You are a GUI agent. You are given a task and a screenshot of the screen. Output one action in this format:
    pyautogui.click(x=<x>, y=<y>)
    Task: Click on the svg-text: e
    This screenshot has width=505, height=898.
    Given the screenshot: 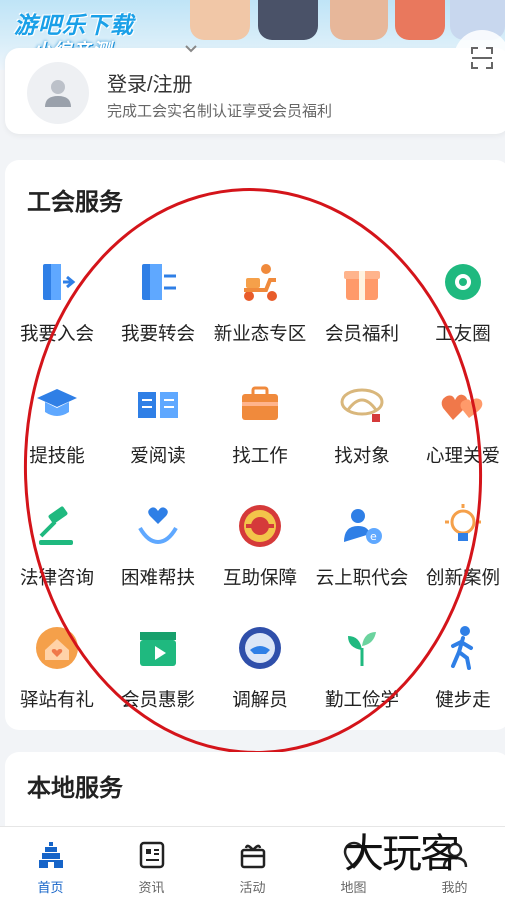 What is the action you would take?
    pyautogui.click(x=373, y=536)
    